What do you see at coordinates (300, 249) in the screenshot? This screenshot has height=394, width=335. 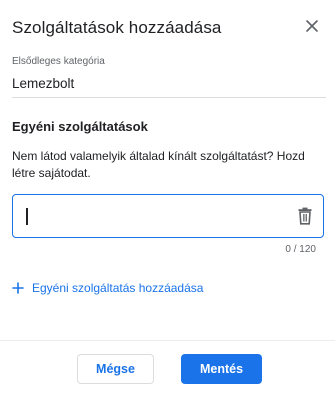 I see `character-counter: 0 / 120` at bounding box center [300, 249].